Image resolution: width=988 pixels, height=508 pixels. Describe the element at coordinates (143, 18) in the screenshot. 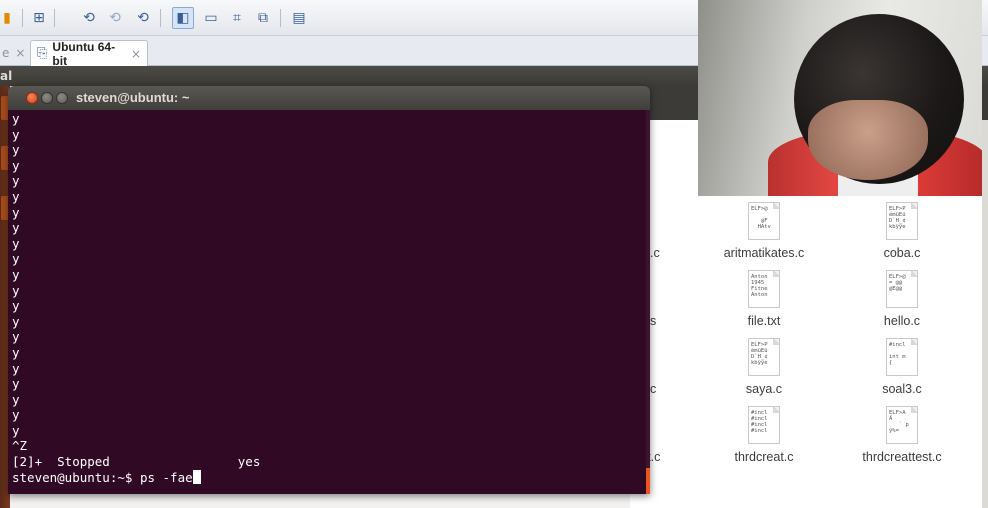

I see `snapshot-manager-icon: ⟲` at that location.